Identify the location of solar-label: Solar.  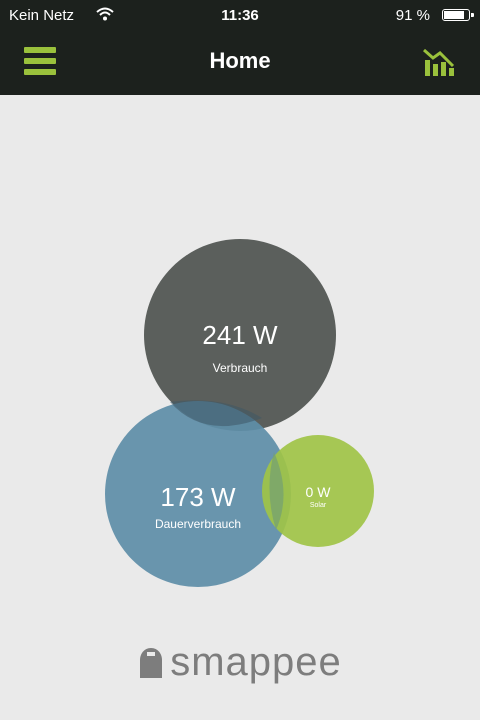
(318, 505).